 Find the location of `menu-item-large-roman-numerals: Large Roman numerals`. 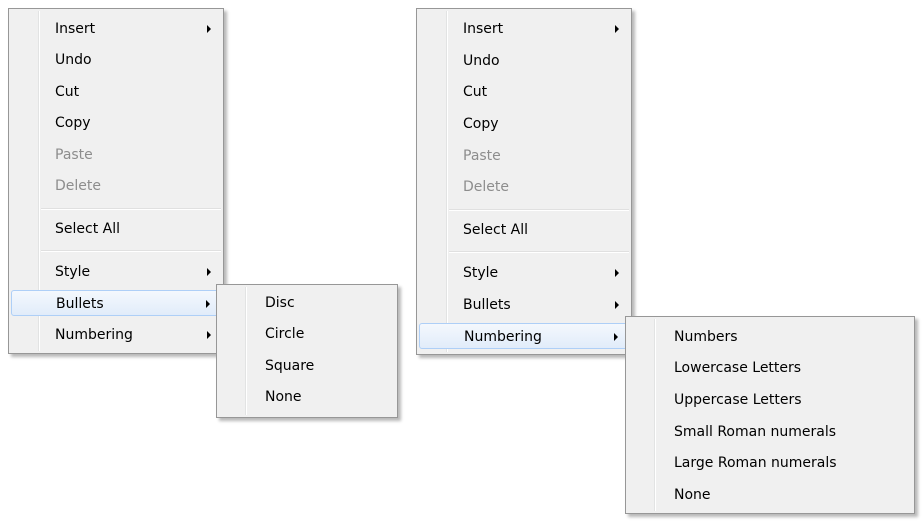

menu-item-large-roman-numerals: Large Roman numerals is located at coordinates (770, 463).